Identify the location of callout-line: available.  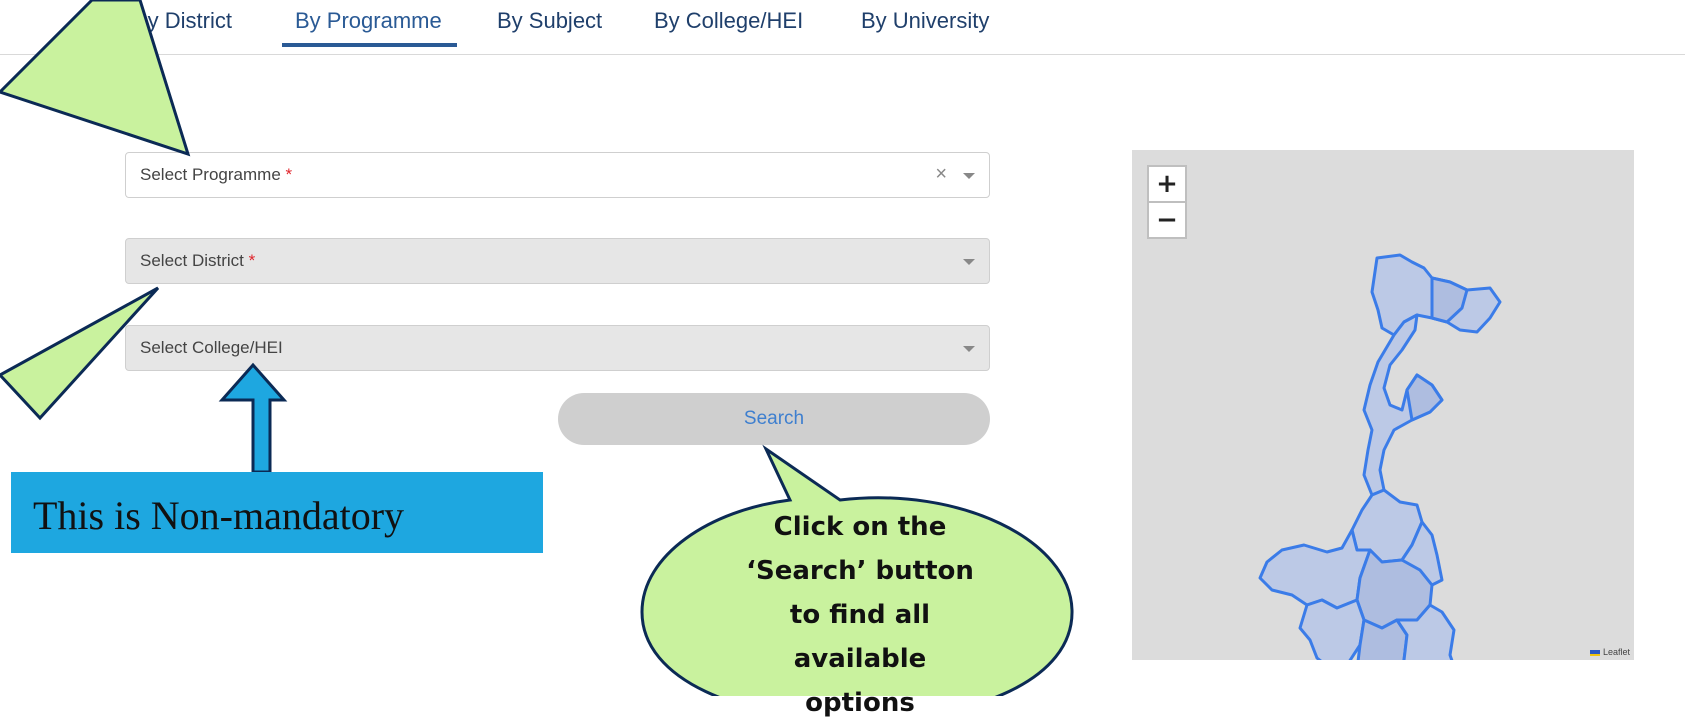
(860, 659).